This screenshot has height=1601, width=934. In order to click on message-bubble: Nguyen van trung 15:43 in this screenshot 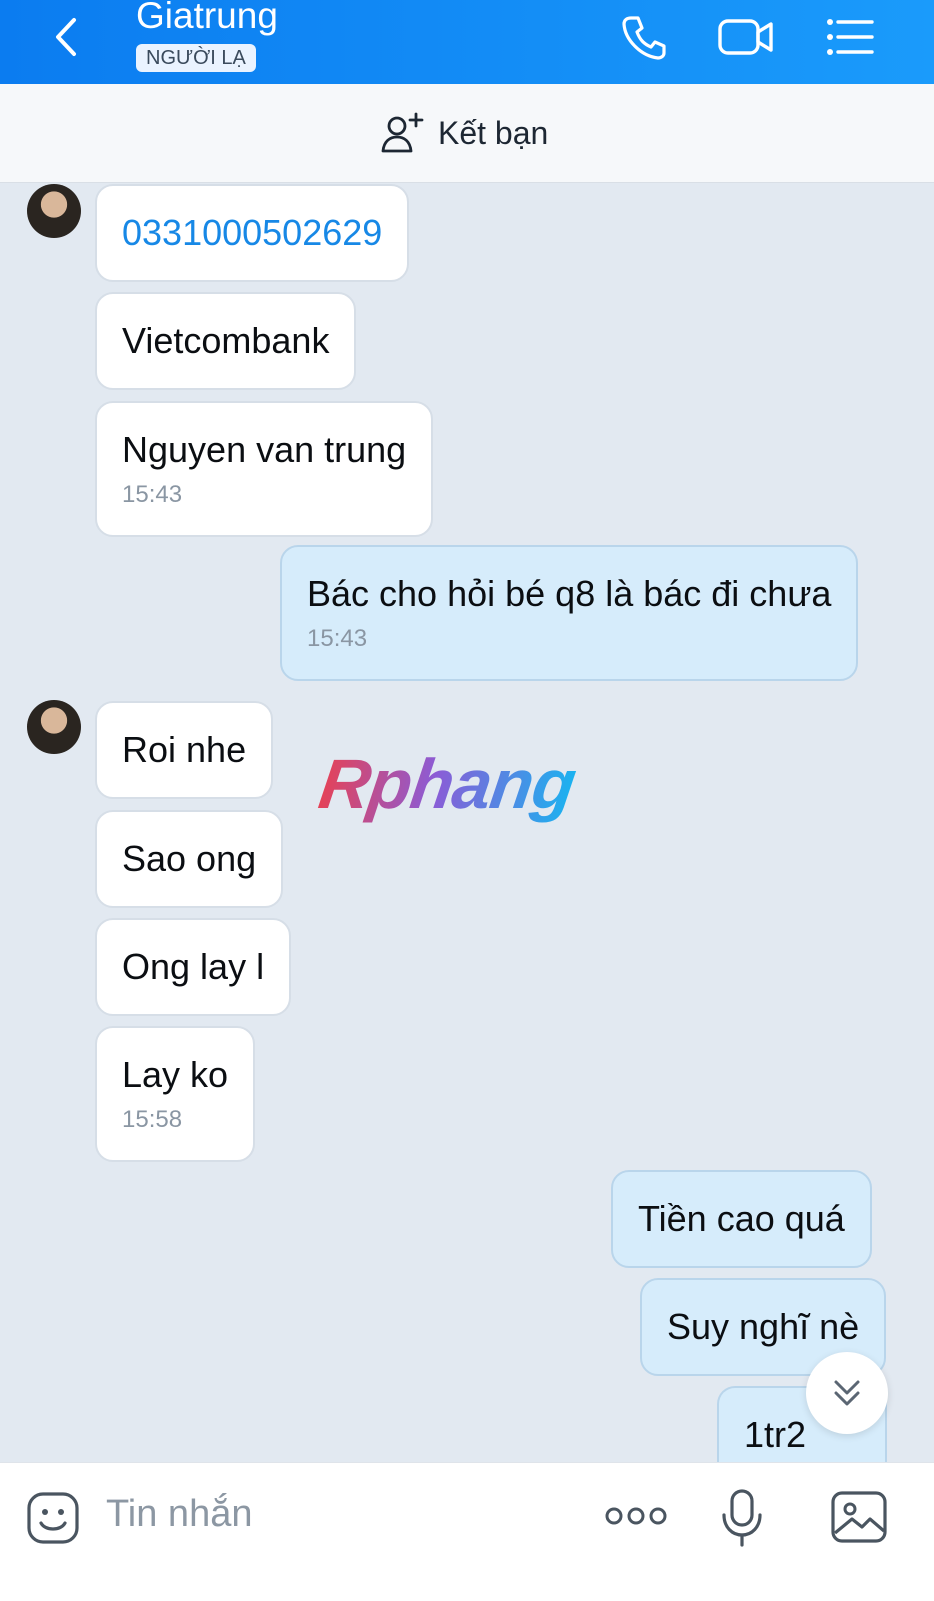, I will do `click(264, 469)`.